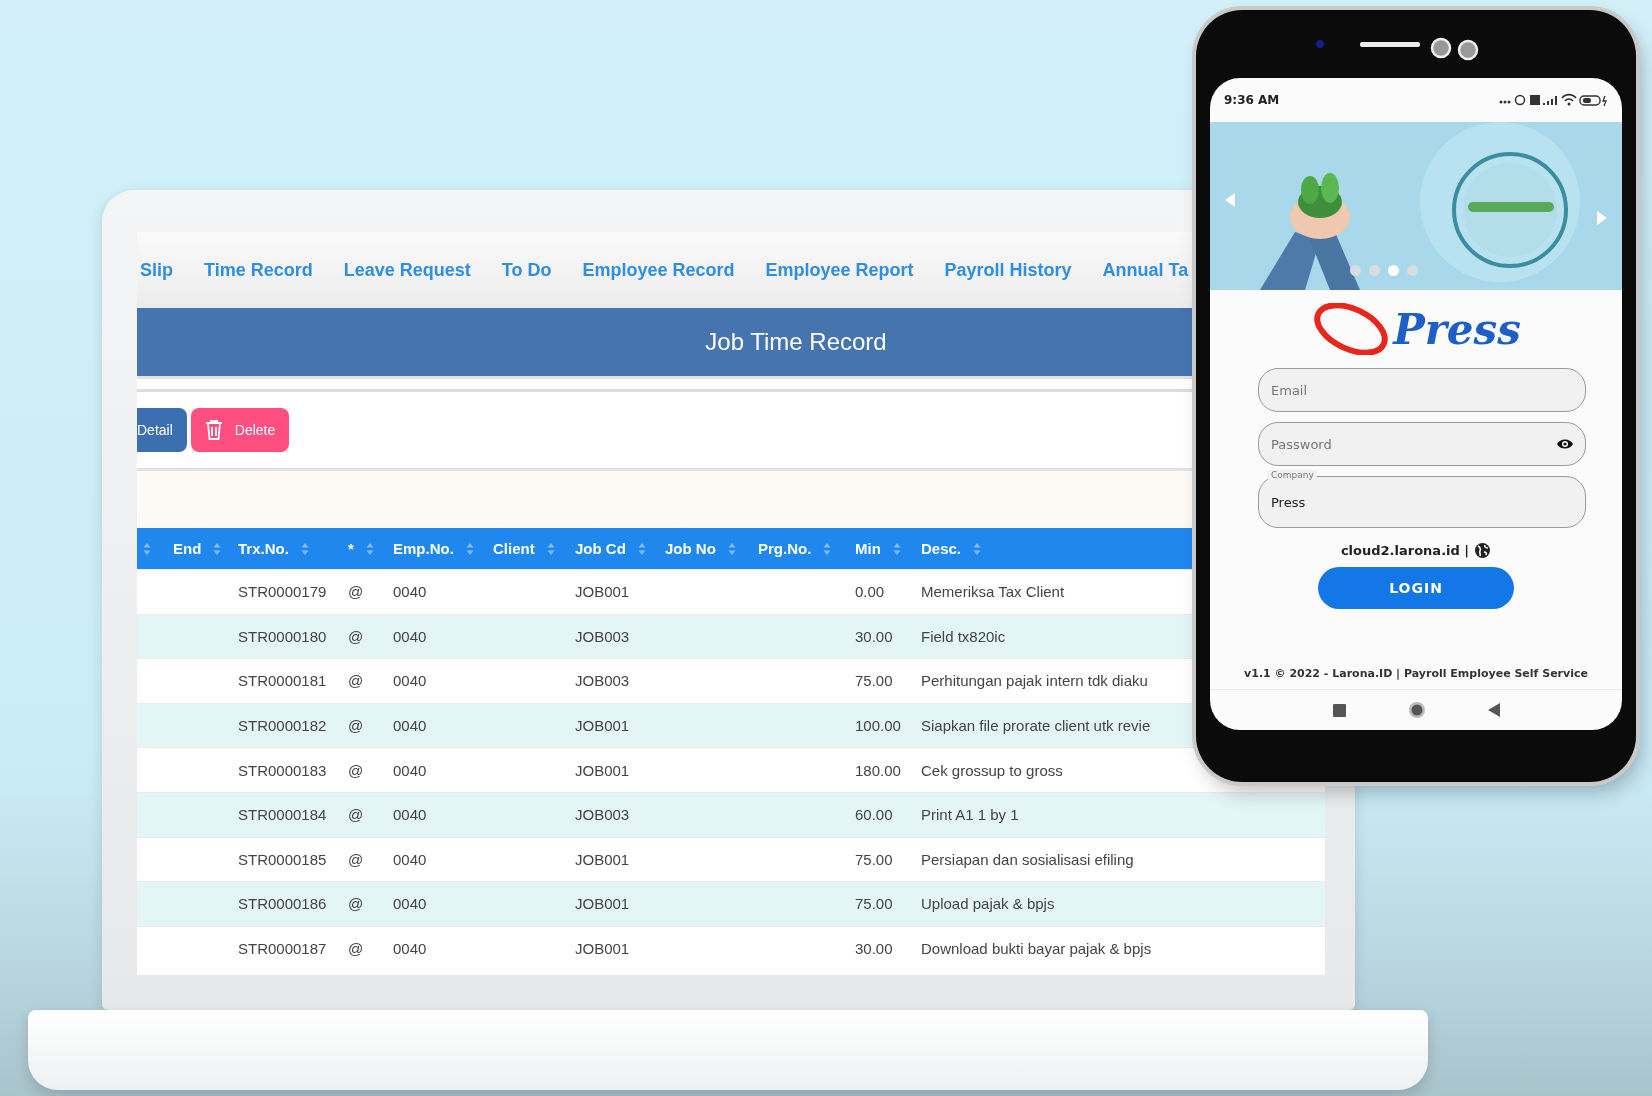 Image resolution: width=1652 pixels, height=1096 pixels. I want to click on column-header: Job Cd, so click(600, 548).